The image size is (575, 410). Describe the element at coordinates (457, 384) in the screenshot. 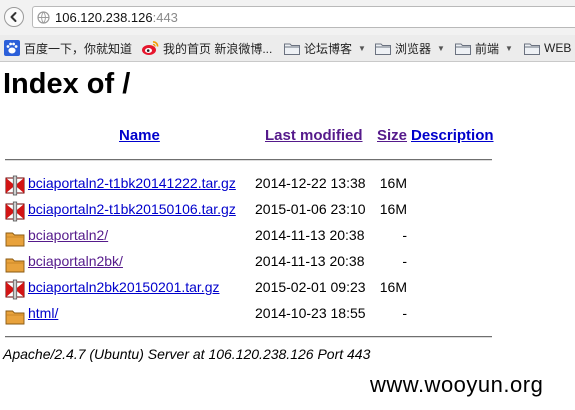

I see `watermark: www.wooyun.org` at that location.